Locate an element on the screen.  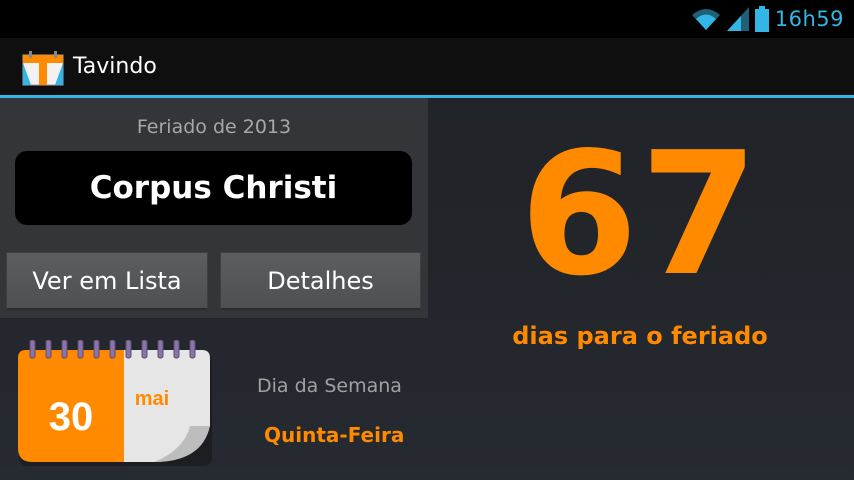
action-bar: Tavindo is located at coordinates (427, 68).